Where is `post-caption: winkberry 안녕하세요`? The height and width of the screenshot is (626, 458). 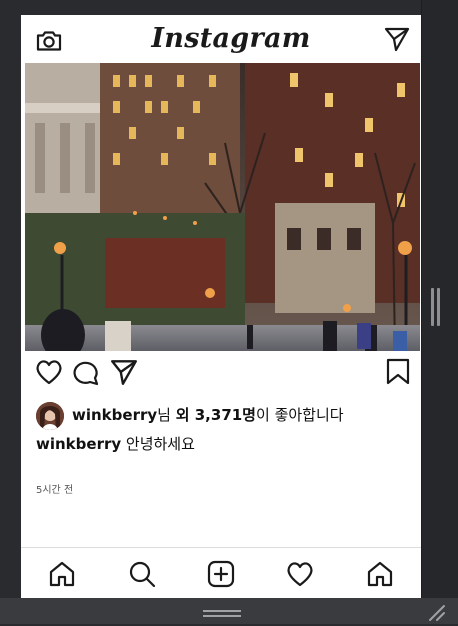
post-caption: winkberry 안녕하세요 is located at coordinates (115, 444).